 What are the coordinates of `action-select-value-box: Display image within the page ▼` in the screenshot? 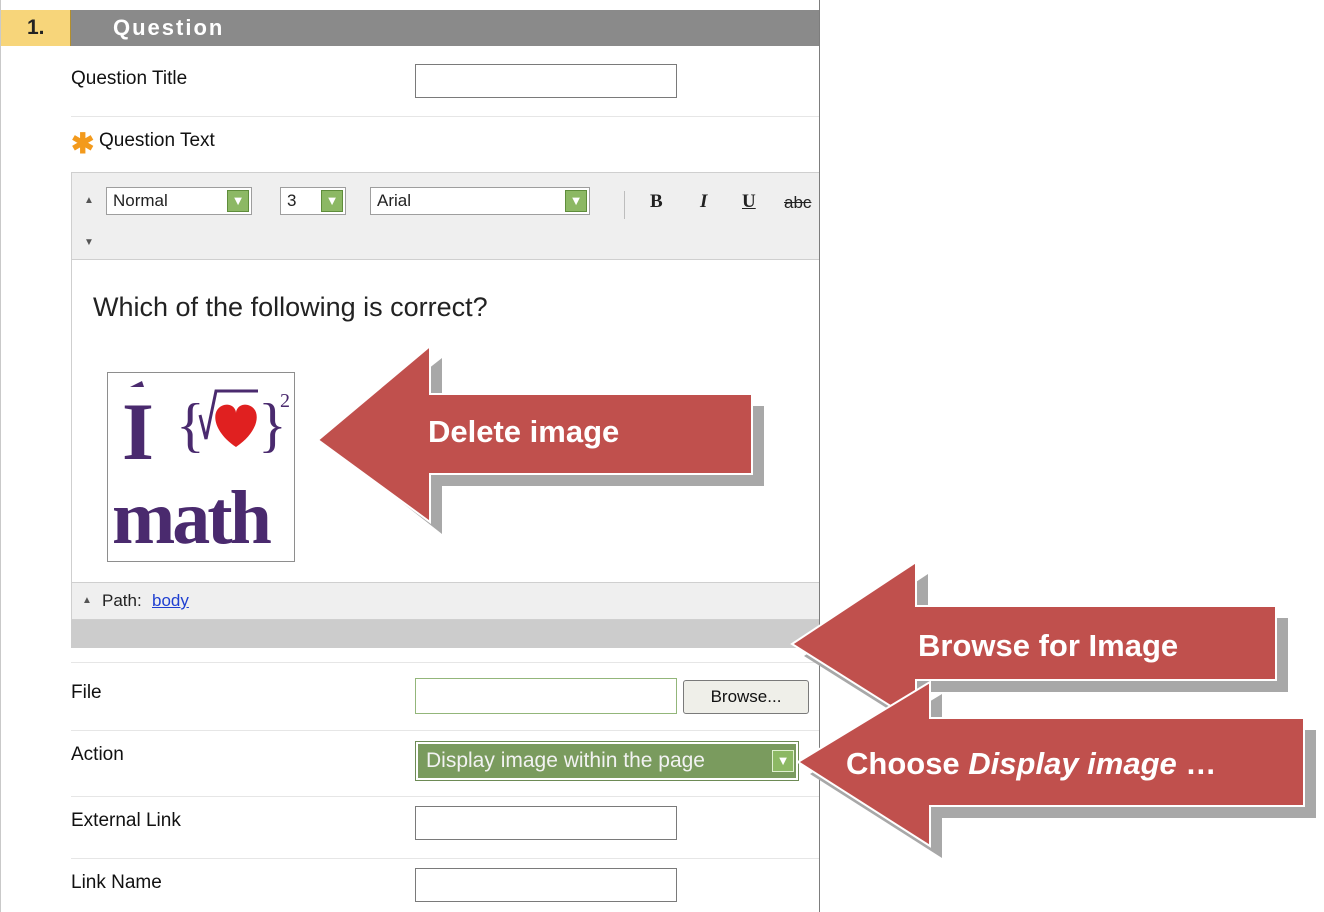 It's located at (607, 761).